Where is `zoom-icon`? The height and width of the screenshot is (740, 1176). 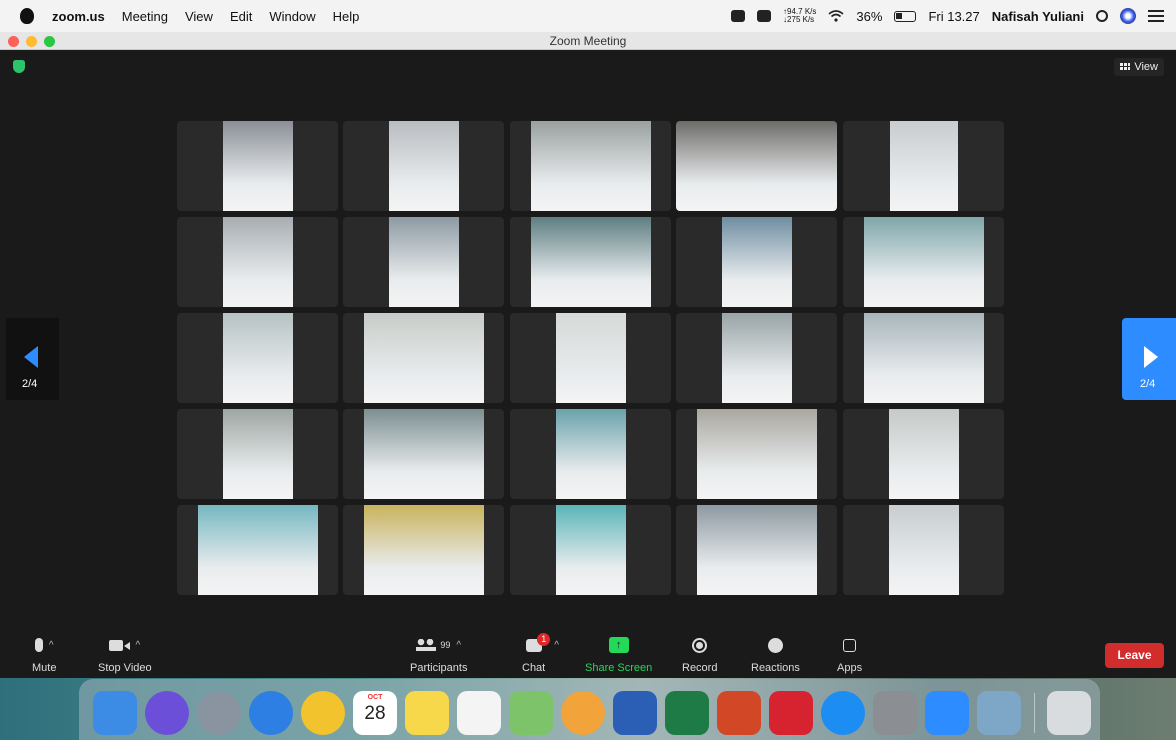
zoom-icon is located at coordinates (947, 713).